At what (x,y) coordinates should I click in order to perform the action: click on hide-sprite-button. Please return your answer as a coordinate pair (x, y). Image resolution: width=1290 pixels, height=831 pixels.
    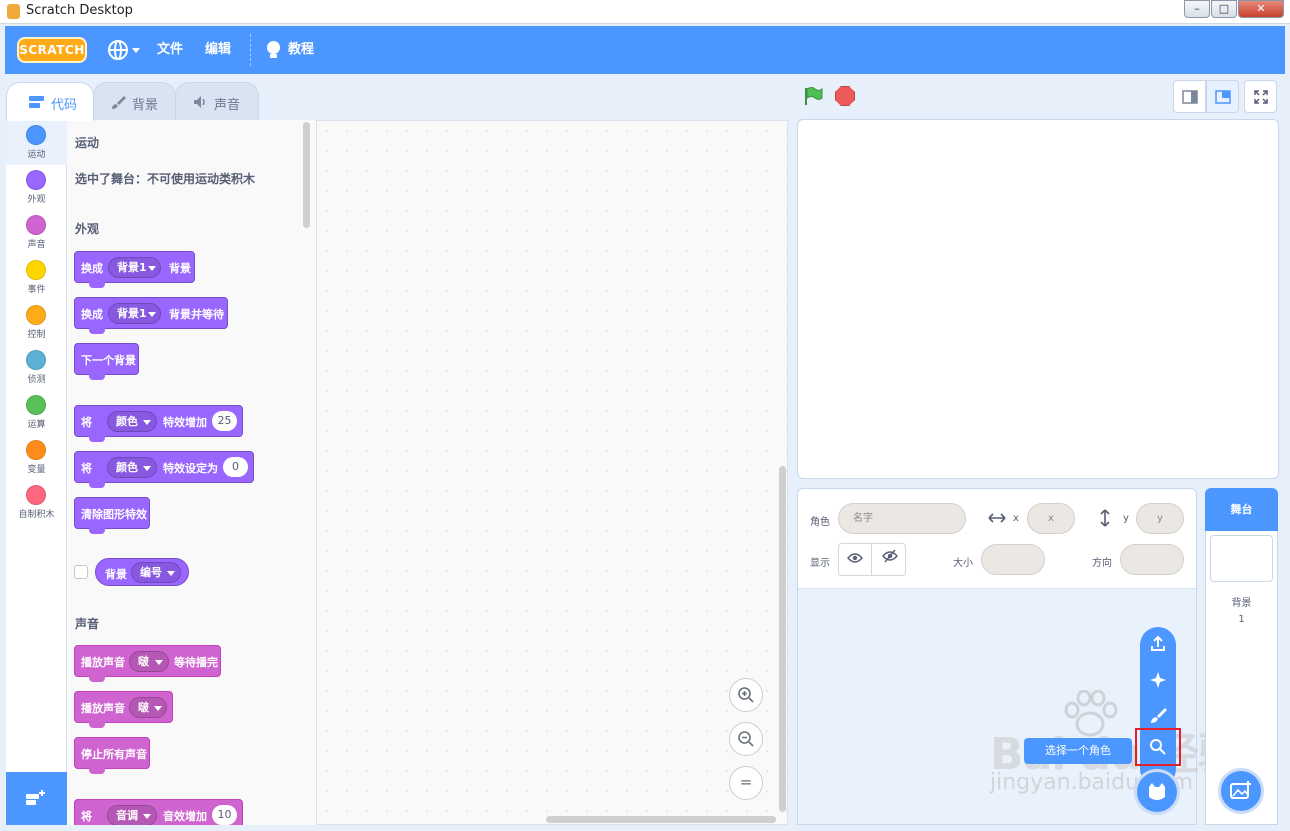
    Looking at the image, I should click on (889, 559).